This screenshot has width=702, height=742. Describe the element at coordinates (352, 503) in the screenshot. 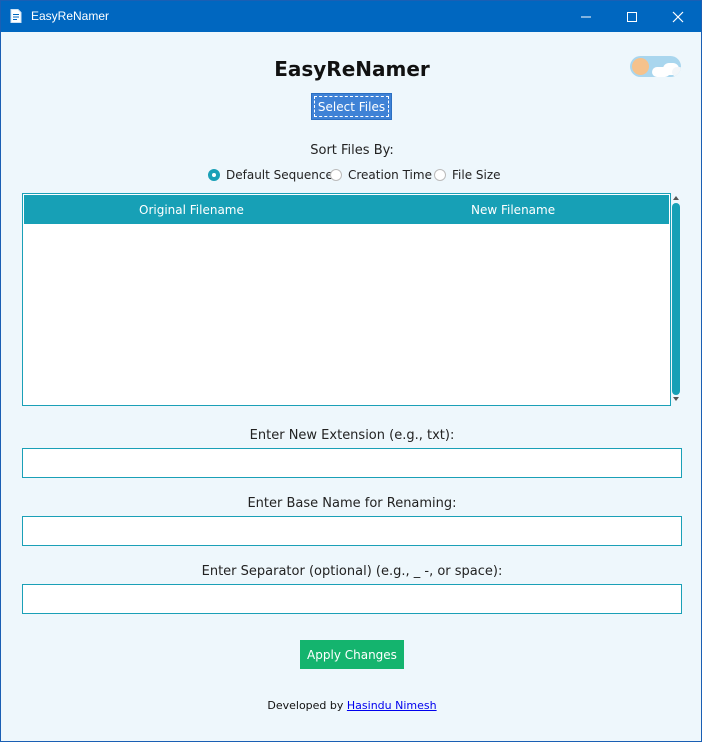

I see `base-name-label: Enter Base Name for Renaming:` at that location.